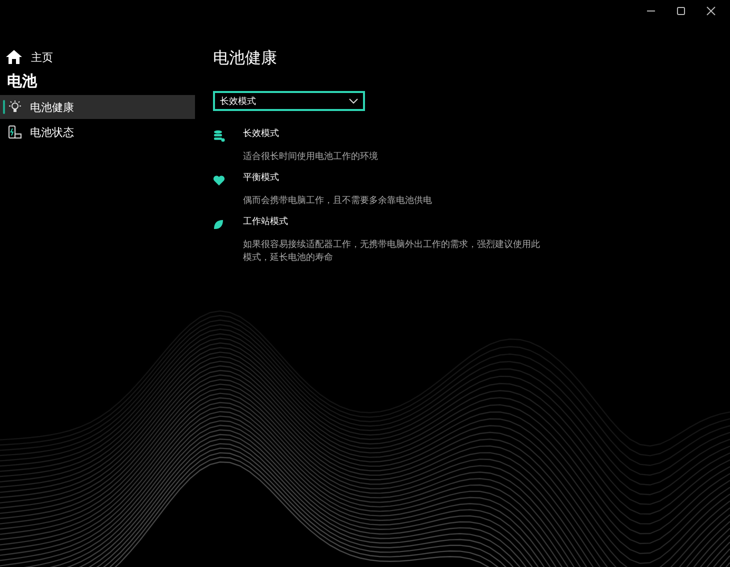  Describe the element at coordinates (22, 81) in the screenshot. I see `section-title: 电池` at that location.